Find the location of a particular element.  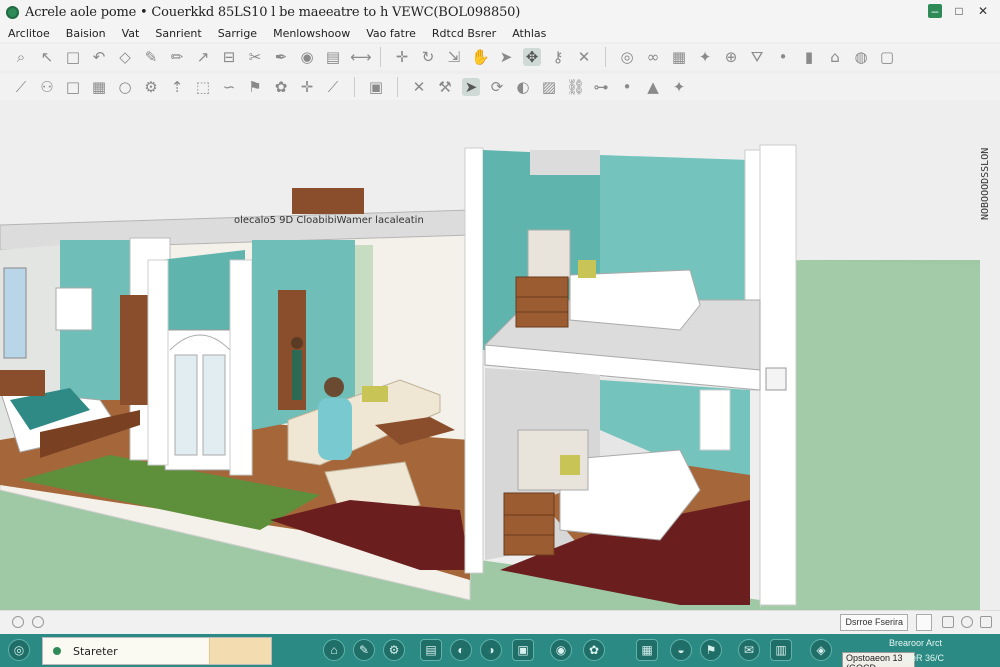

layer-icon: ▤ is located at coordinates (333, 57).